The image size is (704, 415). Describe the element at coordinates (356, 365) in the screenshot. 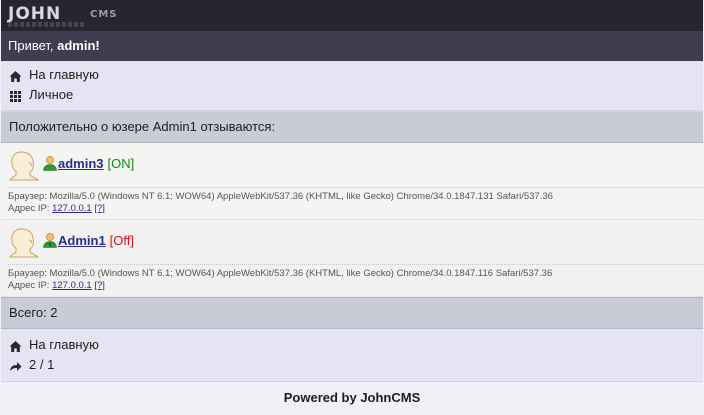

I see `bottom-item-pages: 2 / 1` at that location.